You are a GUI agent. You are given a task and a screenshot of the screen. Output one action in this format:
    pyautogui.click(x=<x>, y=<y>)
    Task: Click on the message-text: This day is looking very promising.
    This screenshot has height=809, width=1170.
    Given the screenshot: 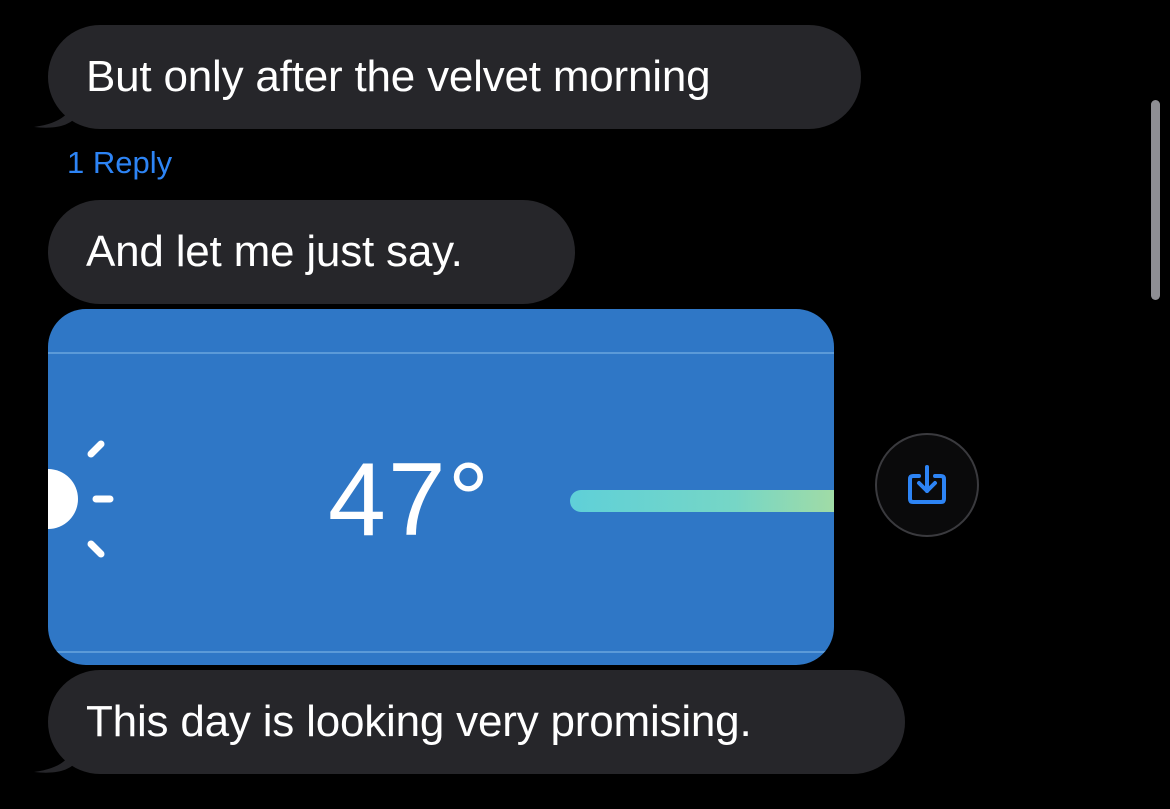 What is the action you would take?
    pyautogui.click(x=419, y=721)
    